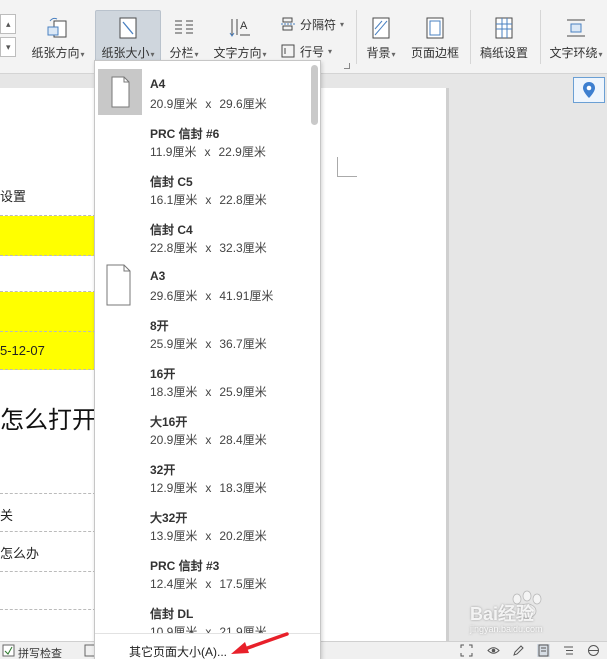 This screenshot has width=607, height=659. What do you see at coordinates (314, 95) in the screenshot?
I see `dropdown-scrollbar` at bounding box center [314, 95].